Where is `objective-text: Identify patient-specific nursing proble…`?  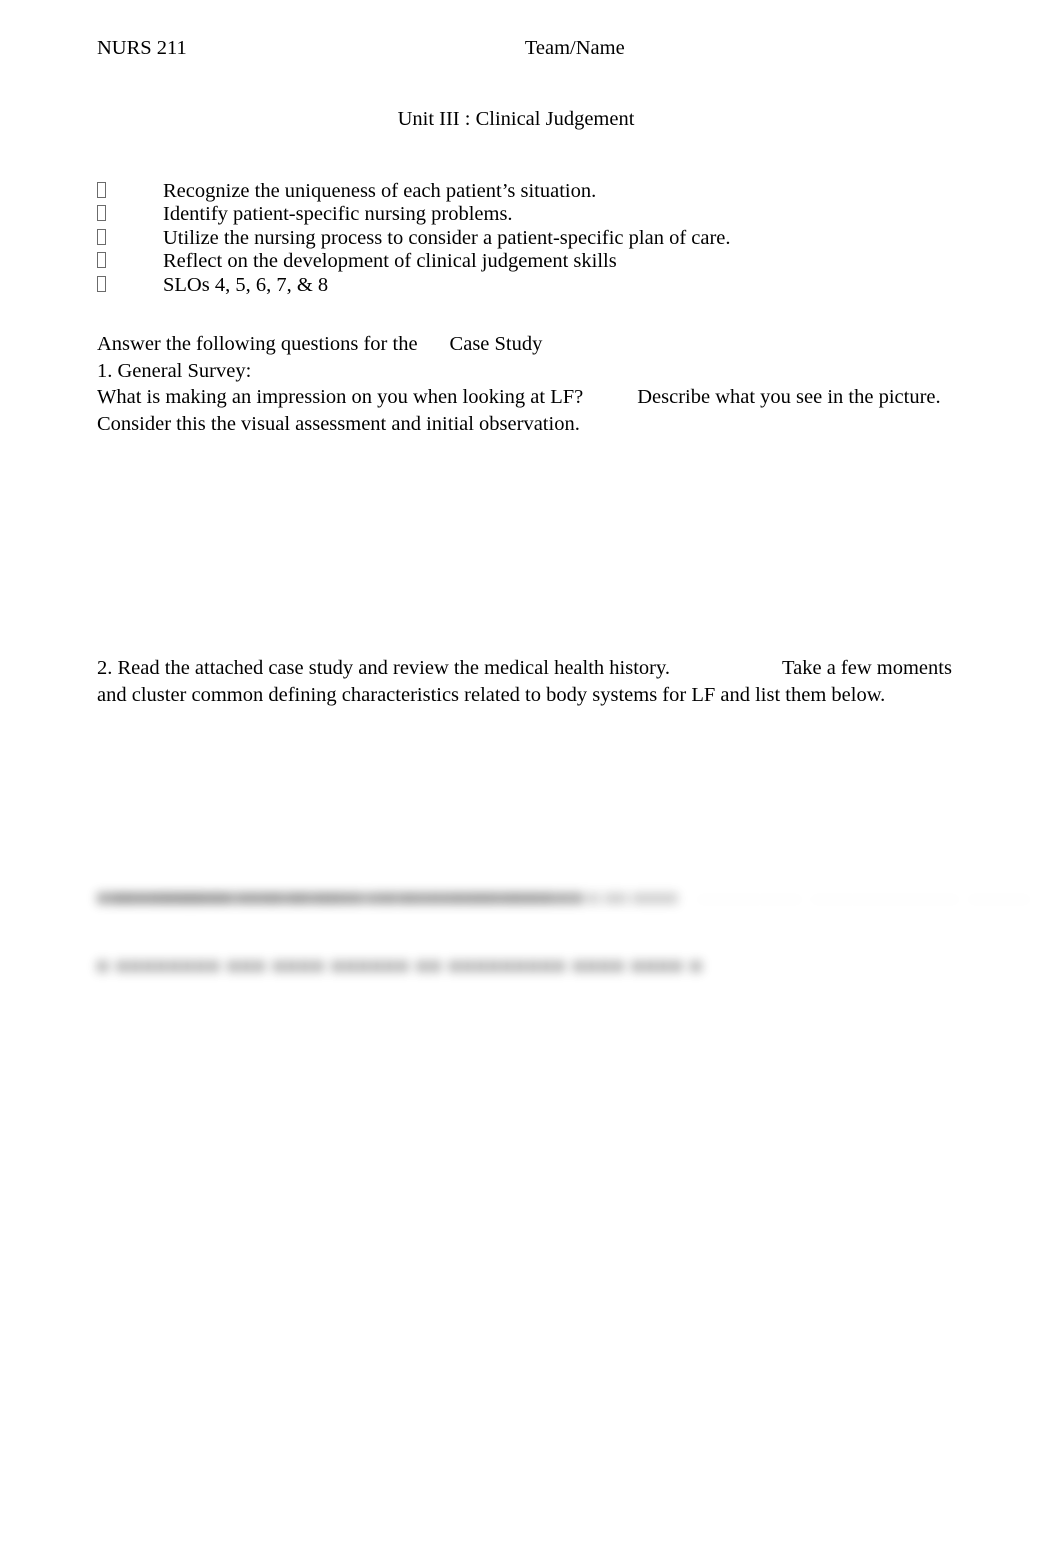
objective-text: Identify patient-specific nursing proble… is located at coordinates (338, 214).